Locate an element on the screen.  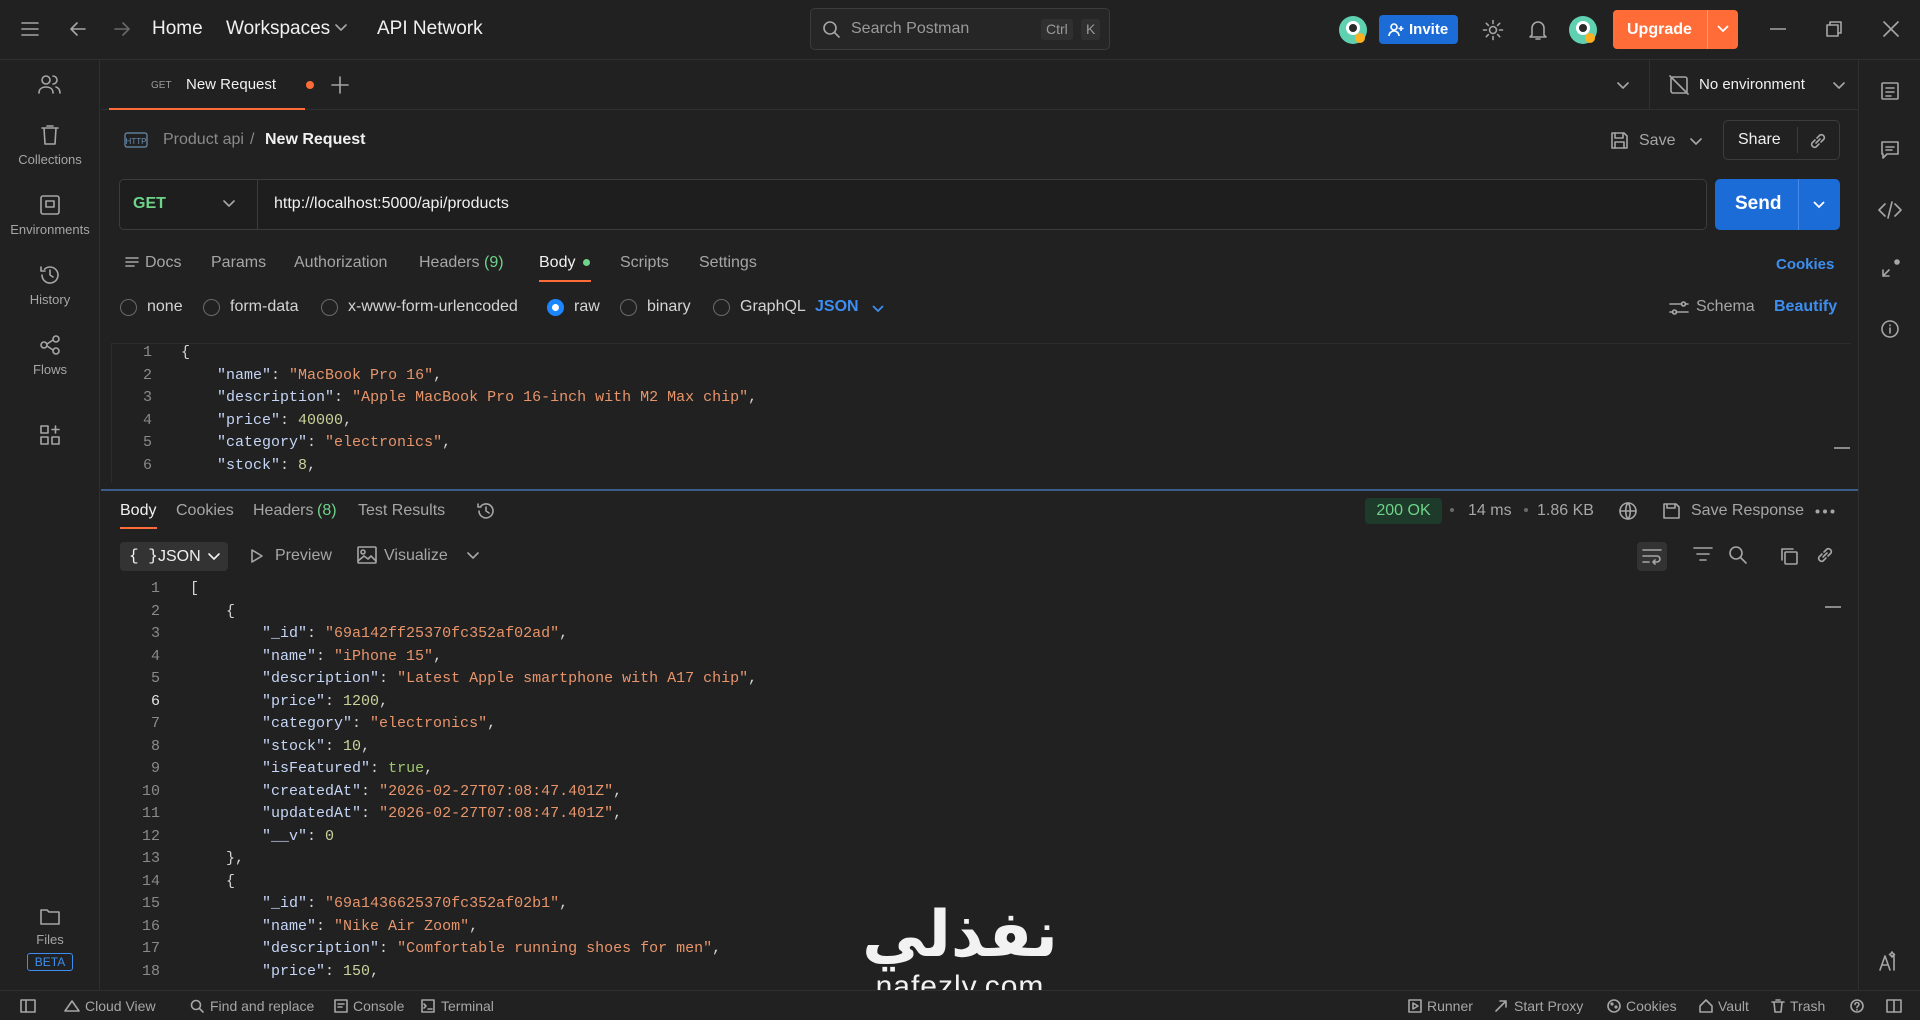
nav-workspaces: Workspaces is located at coordinates (278, 29).